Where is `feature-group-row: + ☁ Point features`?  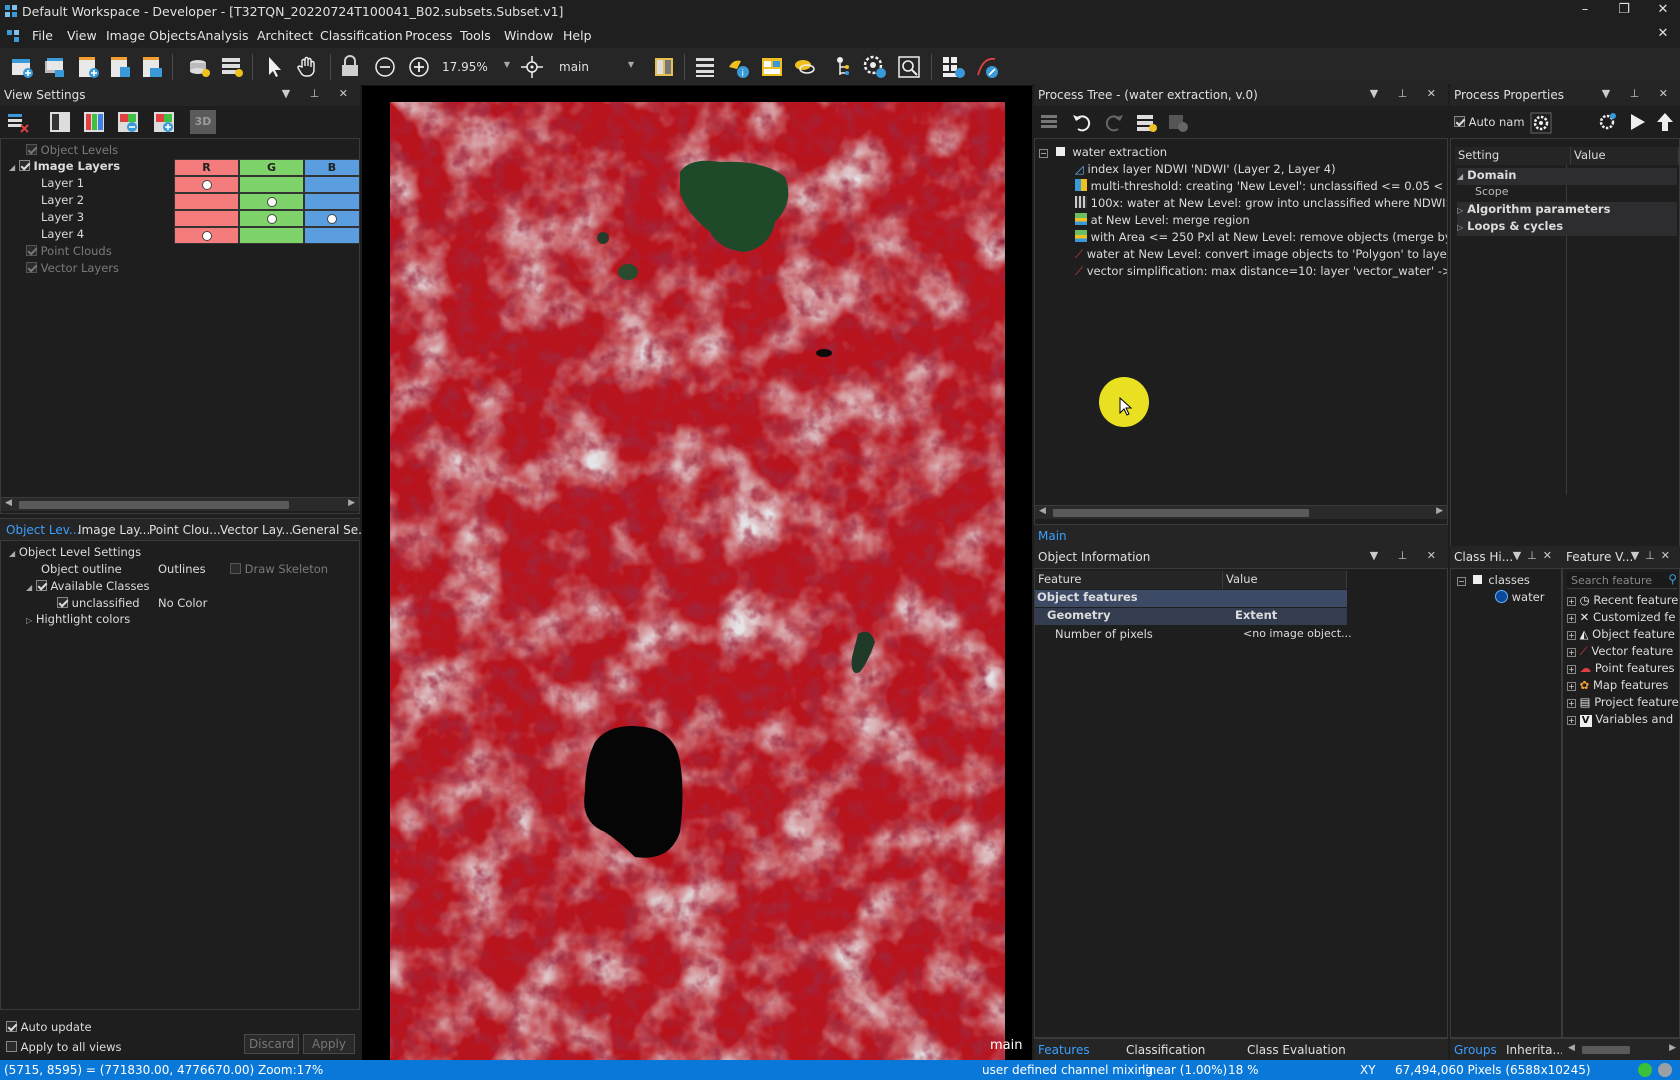
feature-group-row: + ☁ Point features is located at coordinates (1621, 669).